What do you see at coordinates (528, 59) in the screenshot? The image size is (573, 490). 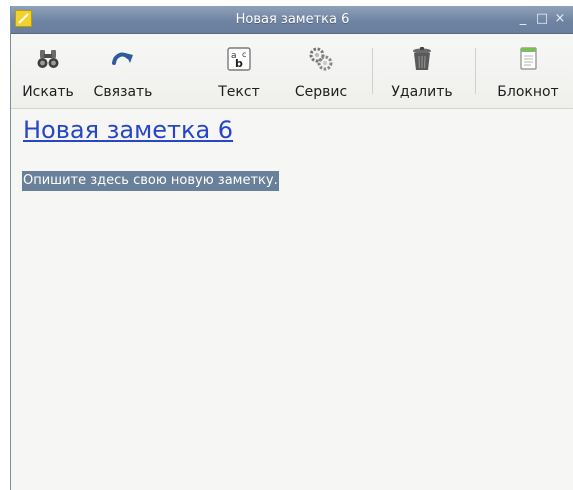 I see `notebook-icon` at bounding box center [528, 59].